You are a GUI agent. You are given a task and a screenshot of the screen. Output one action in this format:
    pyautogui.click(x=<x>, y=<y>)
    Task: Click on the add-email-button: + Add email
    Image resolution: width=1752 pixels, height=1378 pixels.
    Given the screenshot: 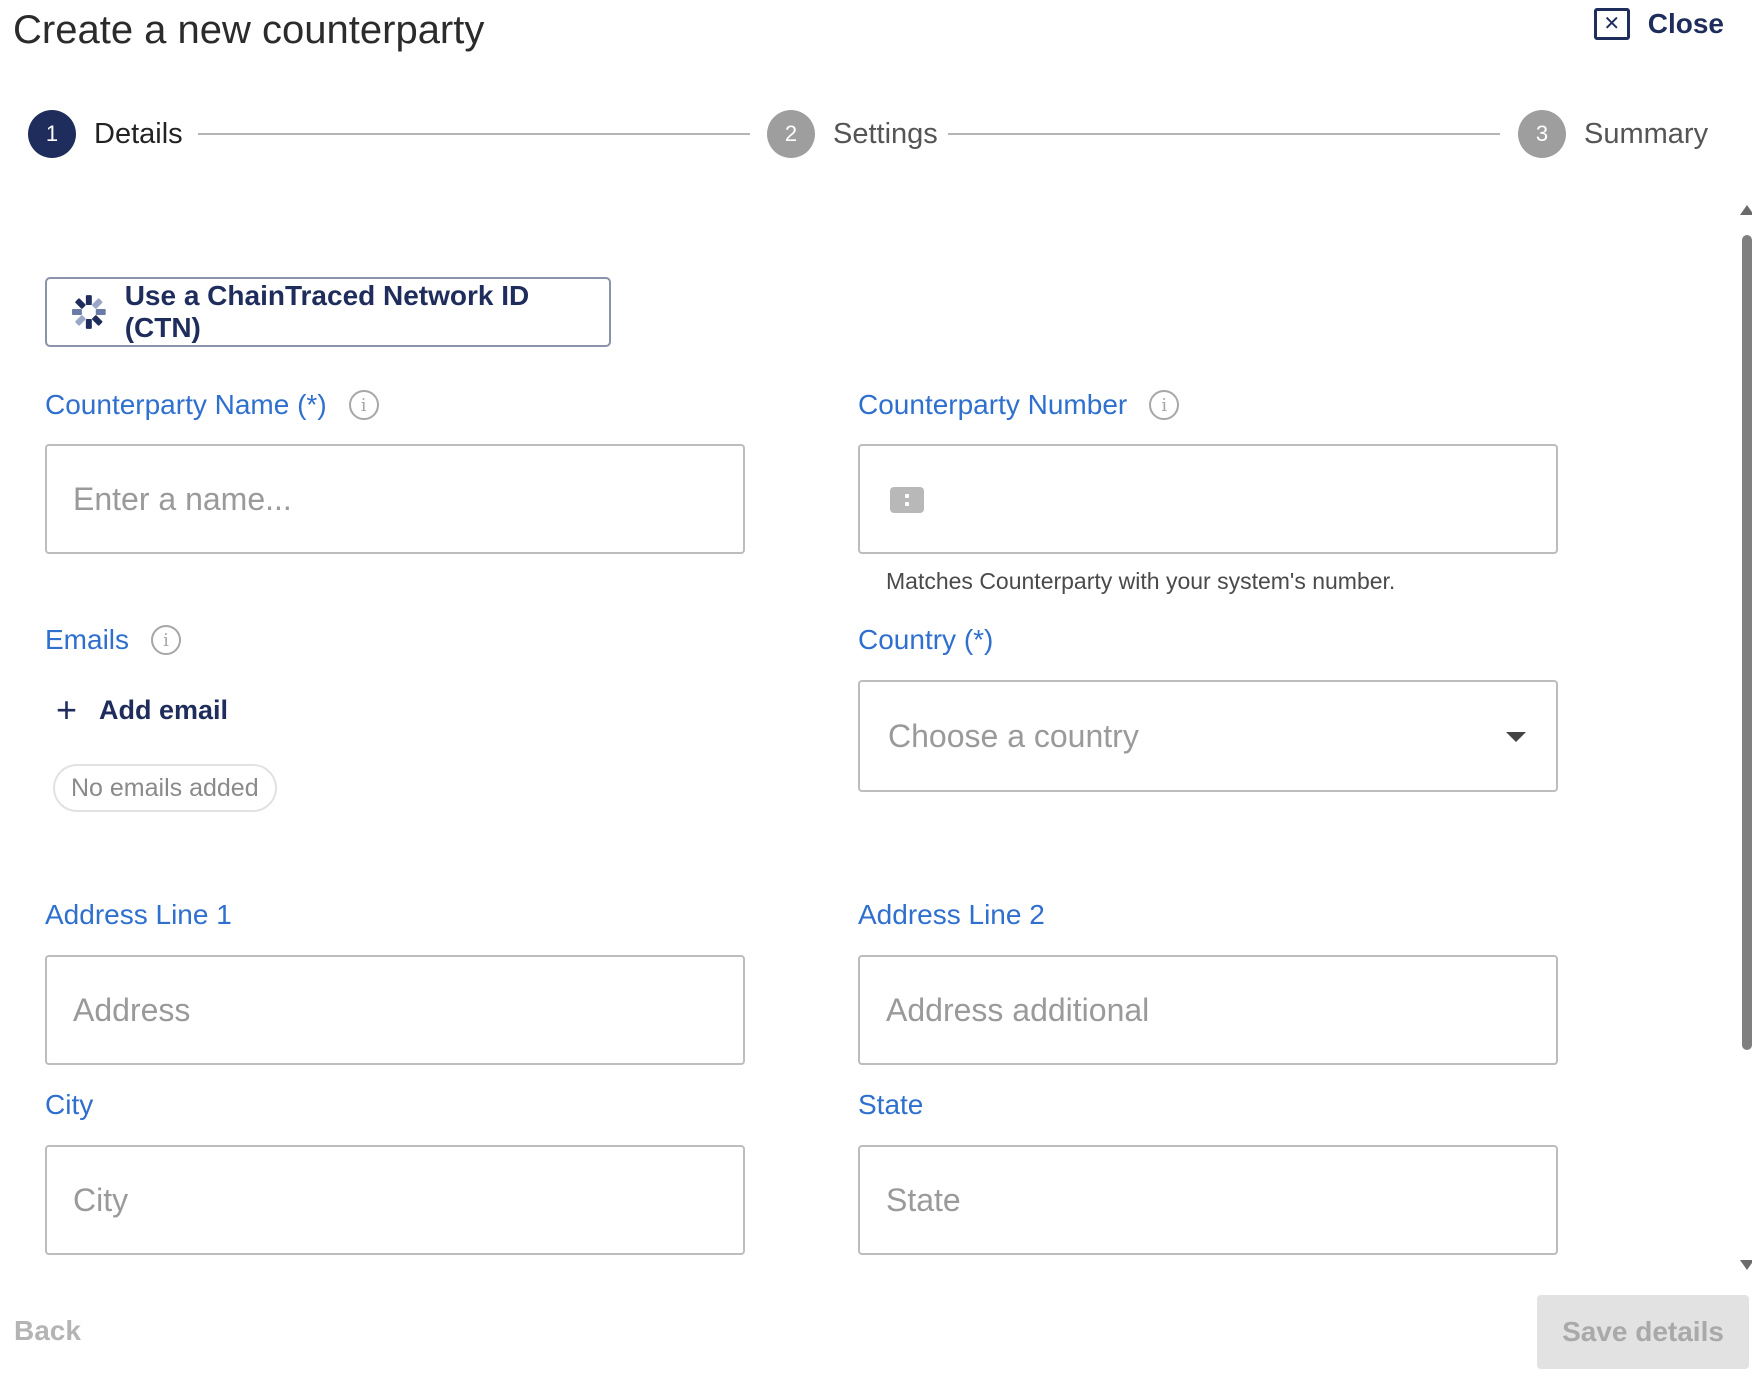 What is the action you would take?
    pyautogui.click(x=142, y=710)
    